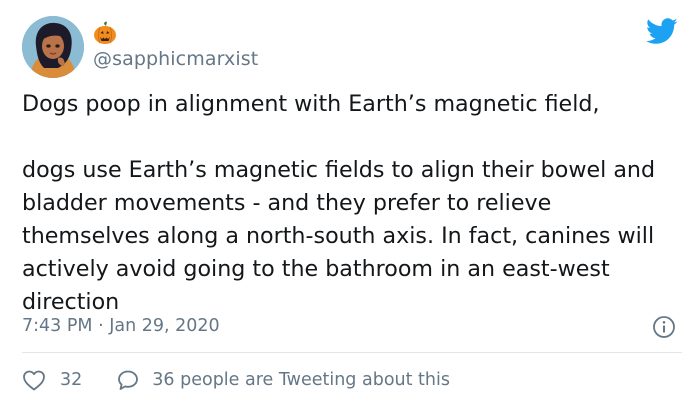 The height and width of the screenshot is (407, 700). Describe the element at coordinates (662, 31) in the screenshot. I see `twitter-bird-icon` at that location.